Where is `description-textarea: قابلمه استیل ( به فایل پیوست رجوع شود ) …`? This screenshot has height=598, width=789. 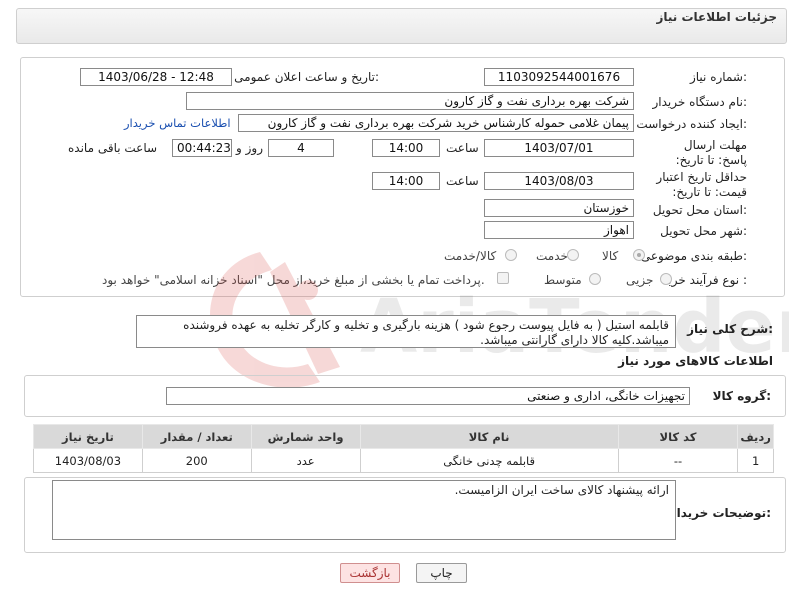 description-textarea: قابلمه استیل ( به فایل پیوست رجوع شود ) … is located at coordinates (406, 331).